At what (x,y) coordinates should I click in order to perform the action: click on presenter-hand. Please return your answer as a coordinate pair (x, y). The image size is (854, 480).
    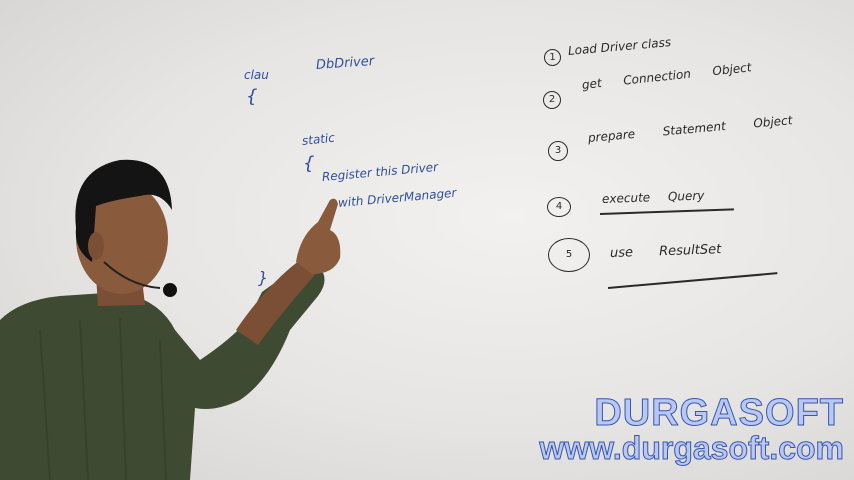
    Looking at the image, I should click on (318, 236).